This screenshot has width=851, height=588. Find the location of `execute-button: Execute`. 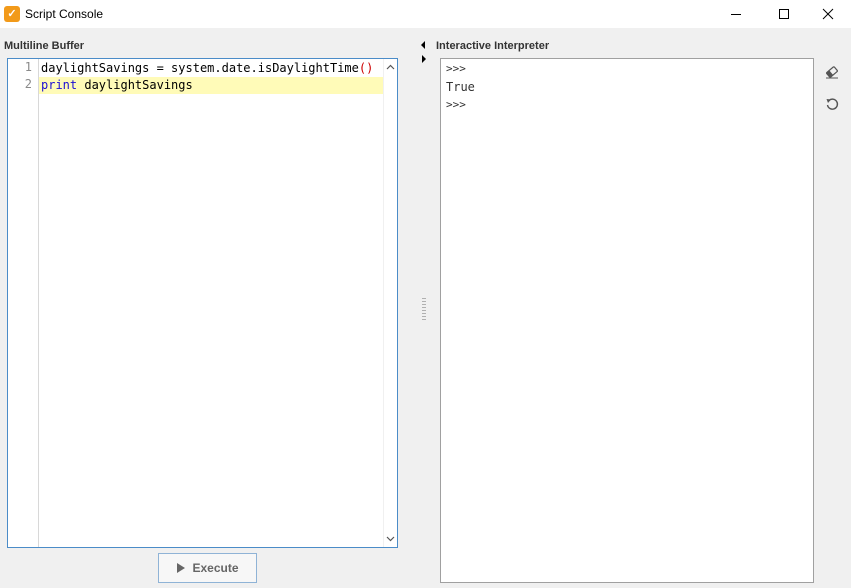

execute-button: Execute is located at coordinates (207, 568).